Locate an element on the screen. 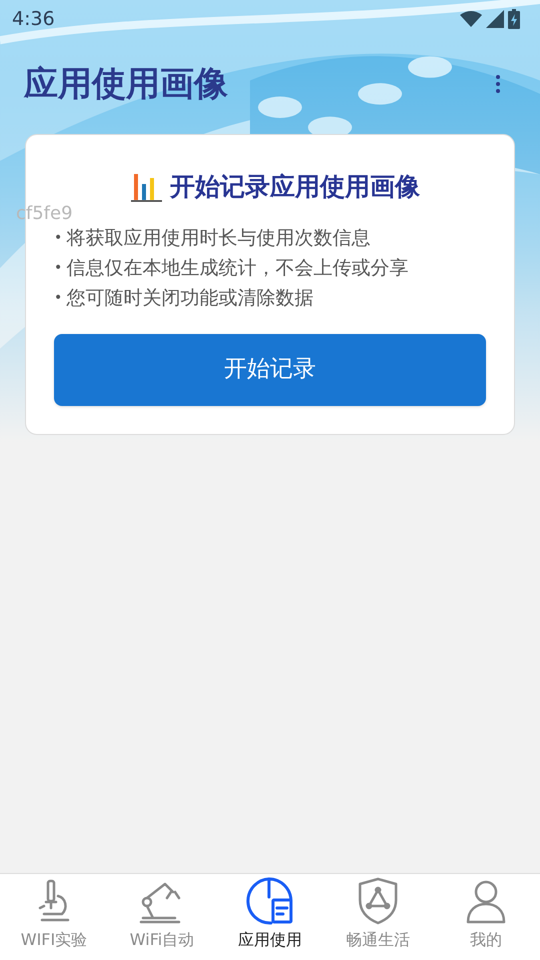  nav-tab: 应用使用 is located at coordinates (270, 917).